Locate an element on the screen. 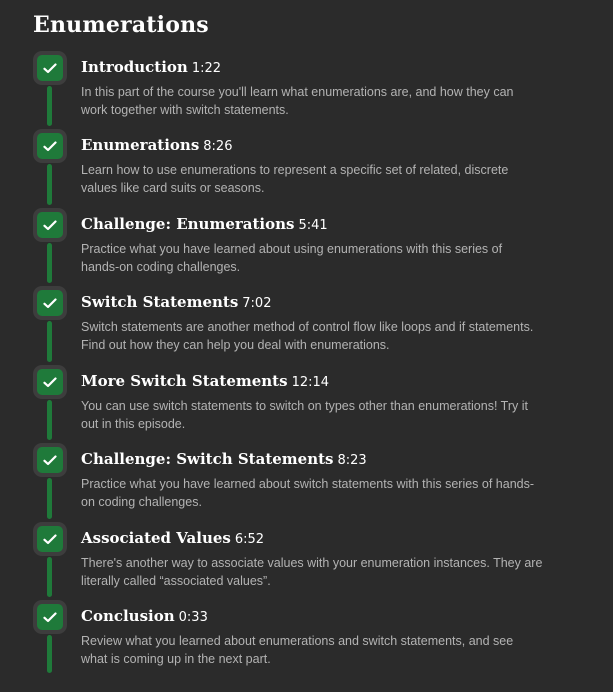 This screenshot has width=613, height=692. episode-duration: 0:33 is located at coordinates (193, 617).